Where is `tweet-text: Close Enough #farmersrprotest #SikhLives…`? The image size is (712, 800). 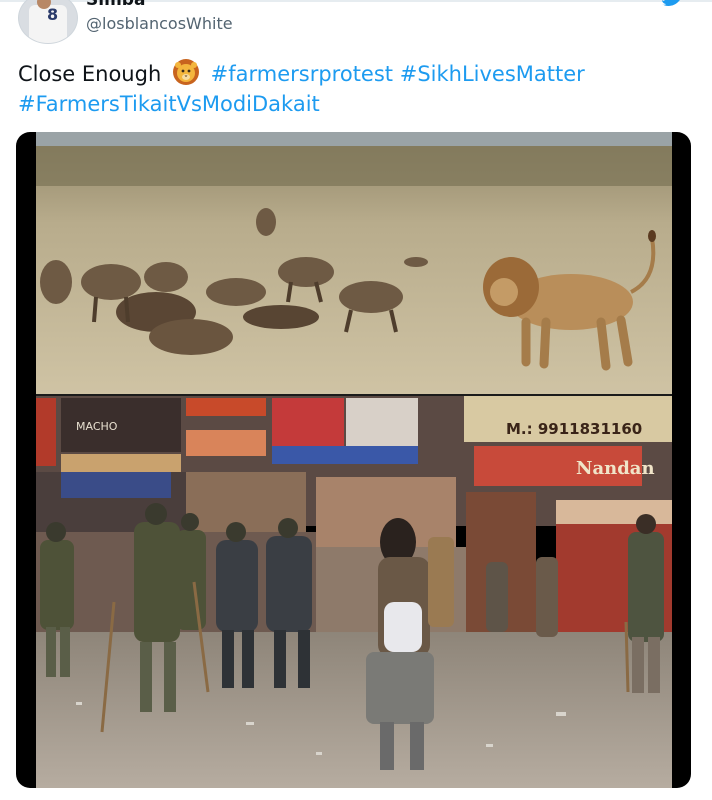 tweet-text: Close Enough #farmersrprotest #SikhLives… is located at coordinates (348, 88).